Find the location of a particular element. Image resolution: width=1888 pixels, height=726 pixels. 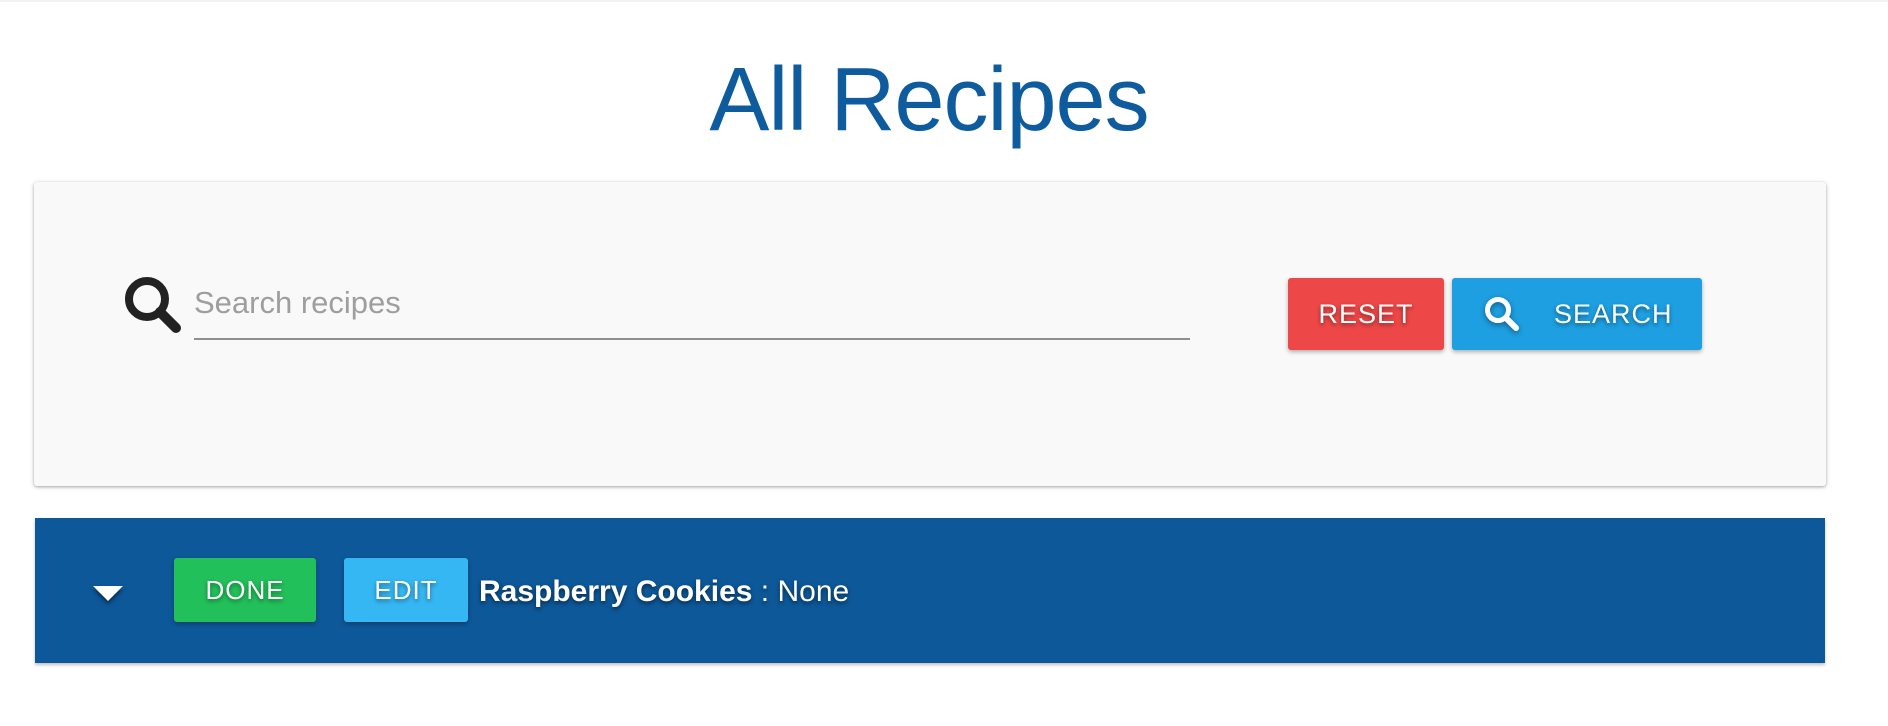

caret-down-icon is located at coordinates (108, 593).